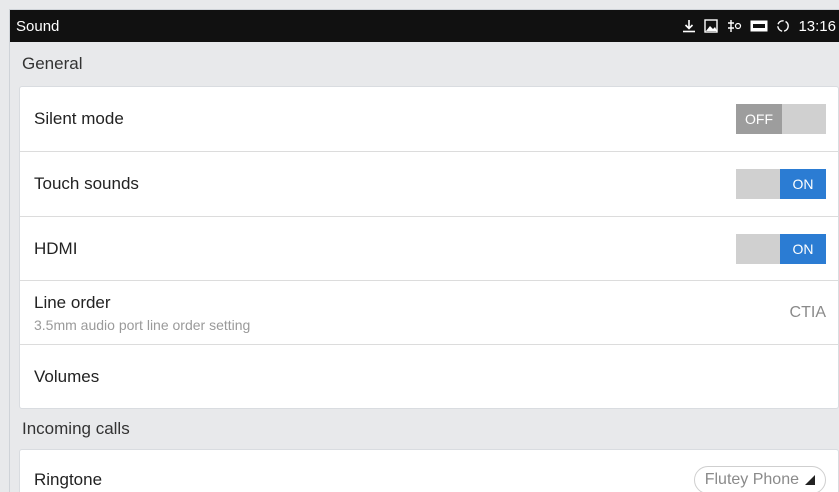 The image size is (839, 492). I want to click on volumes-row: Volumes, so click(429, 376).